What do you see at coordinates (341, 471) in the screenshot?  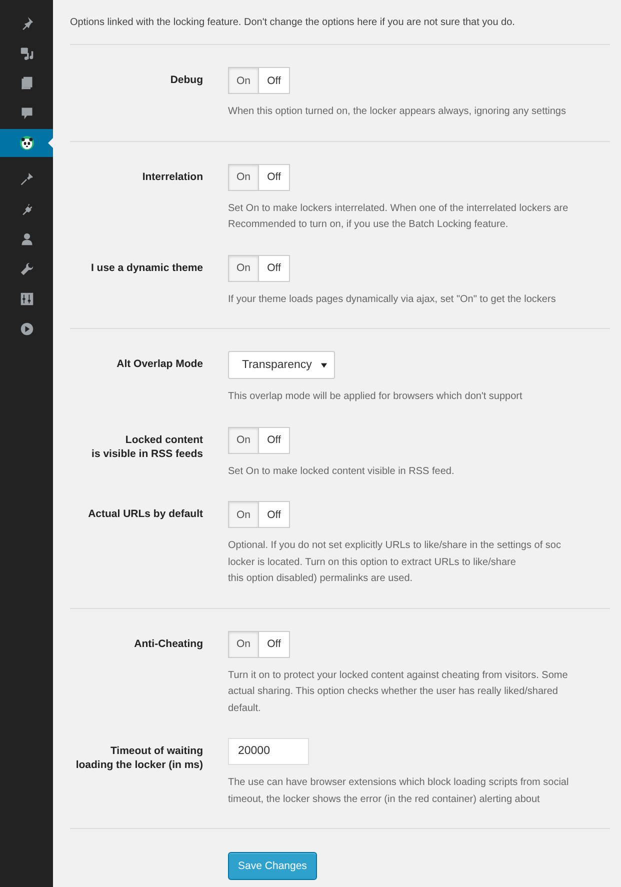 I see `description-line: Set On to make locked content visible in RSS feed.` at bounding box center [341, 471].